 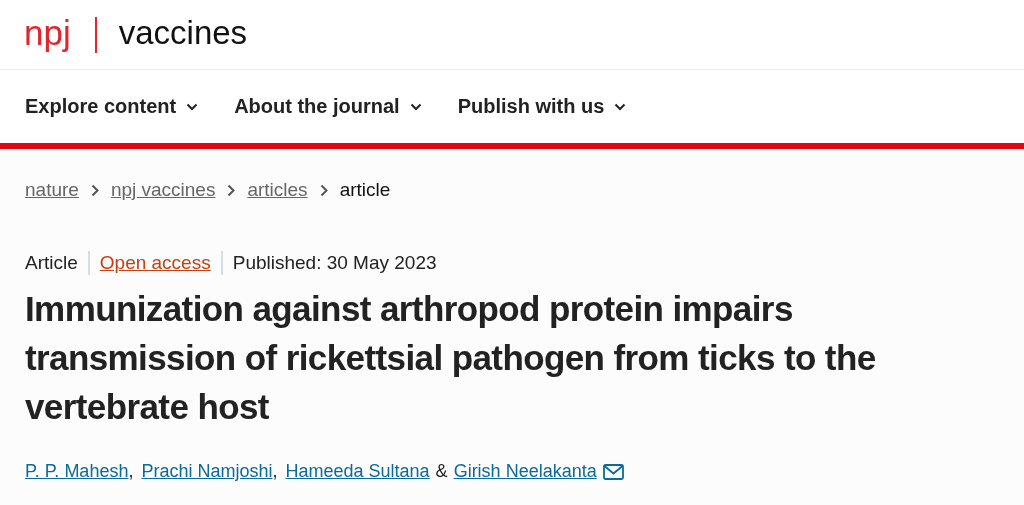 I want to click on nav-menu-button: Publish with us, so click(x=542, y=106).